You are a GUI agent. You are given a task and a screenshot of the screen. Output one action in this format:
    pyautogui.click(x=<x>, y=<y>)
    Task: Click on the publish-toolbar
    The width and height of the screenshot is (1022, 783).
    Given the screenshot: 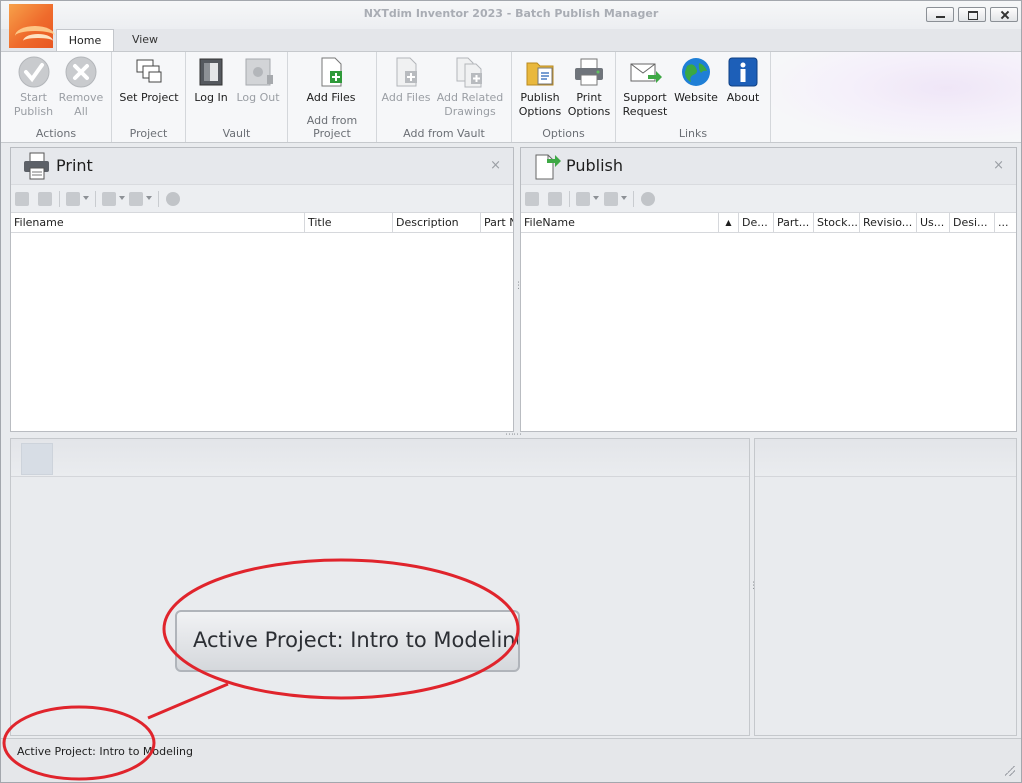 What is the action you would take?
    pyautogui.click(x=768, y=198)
    